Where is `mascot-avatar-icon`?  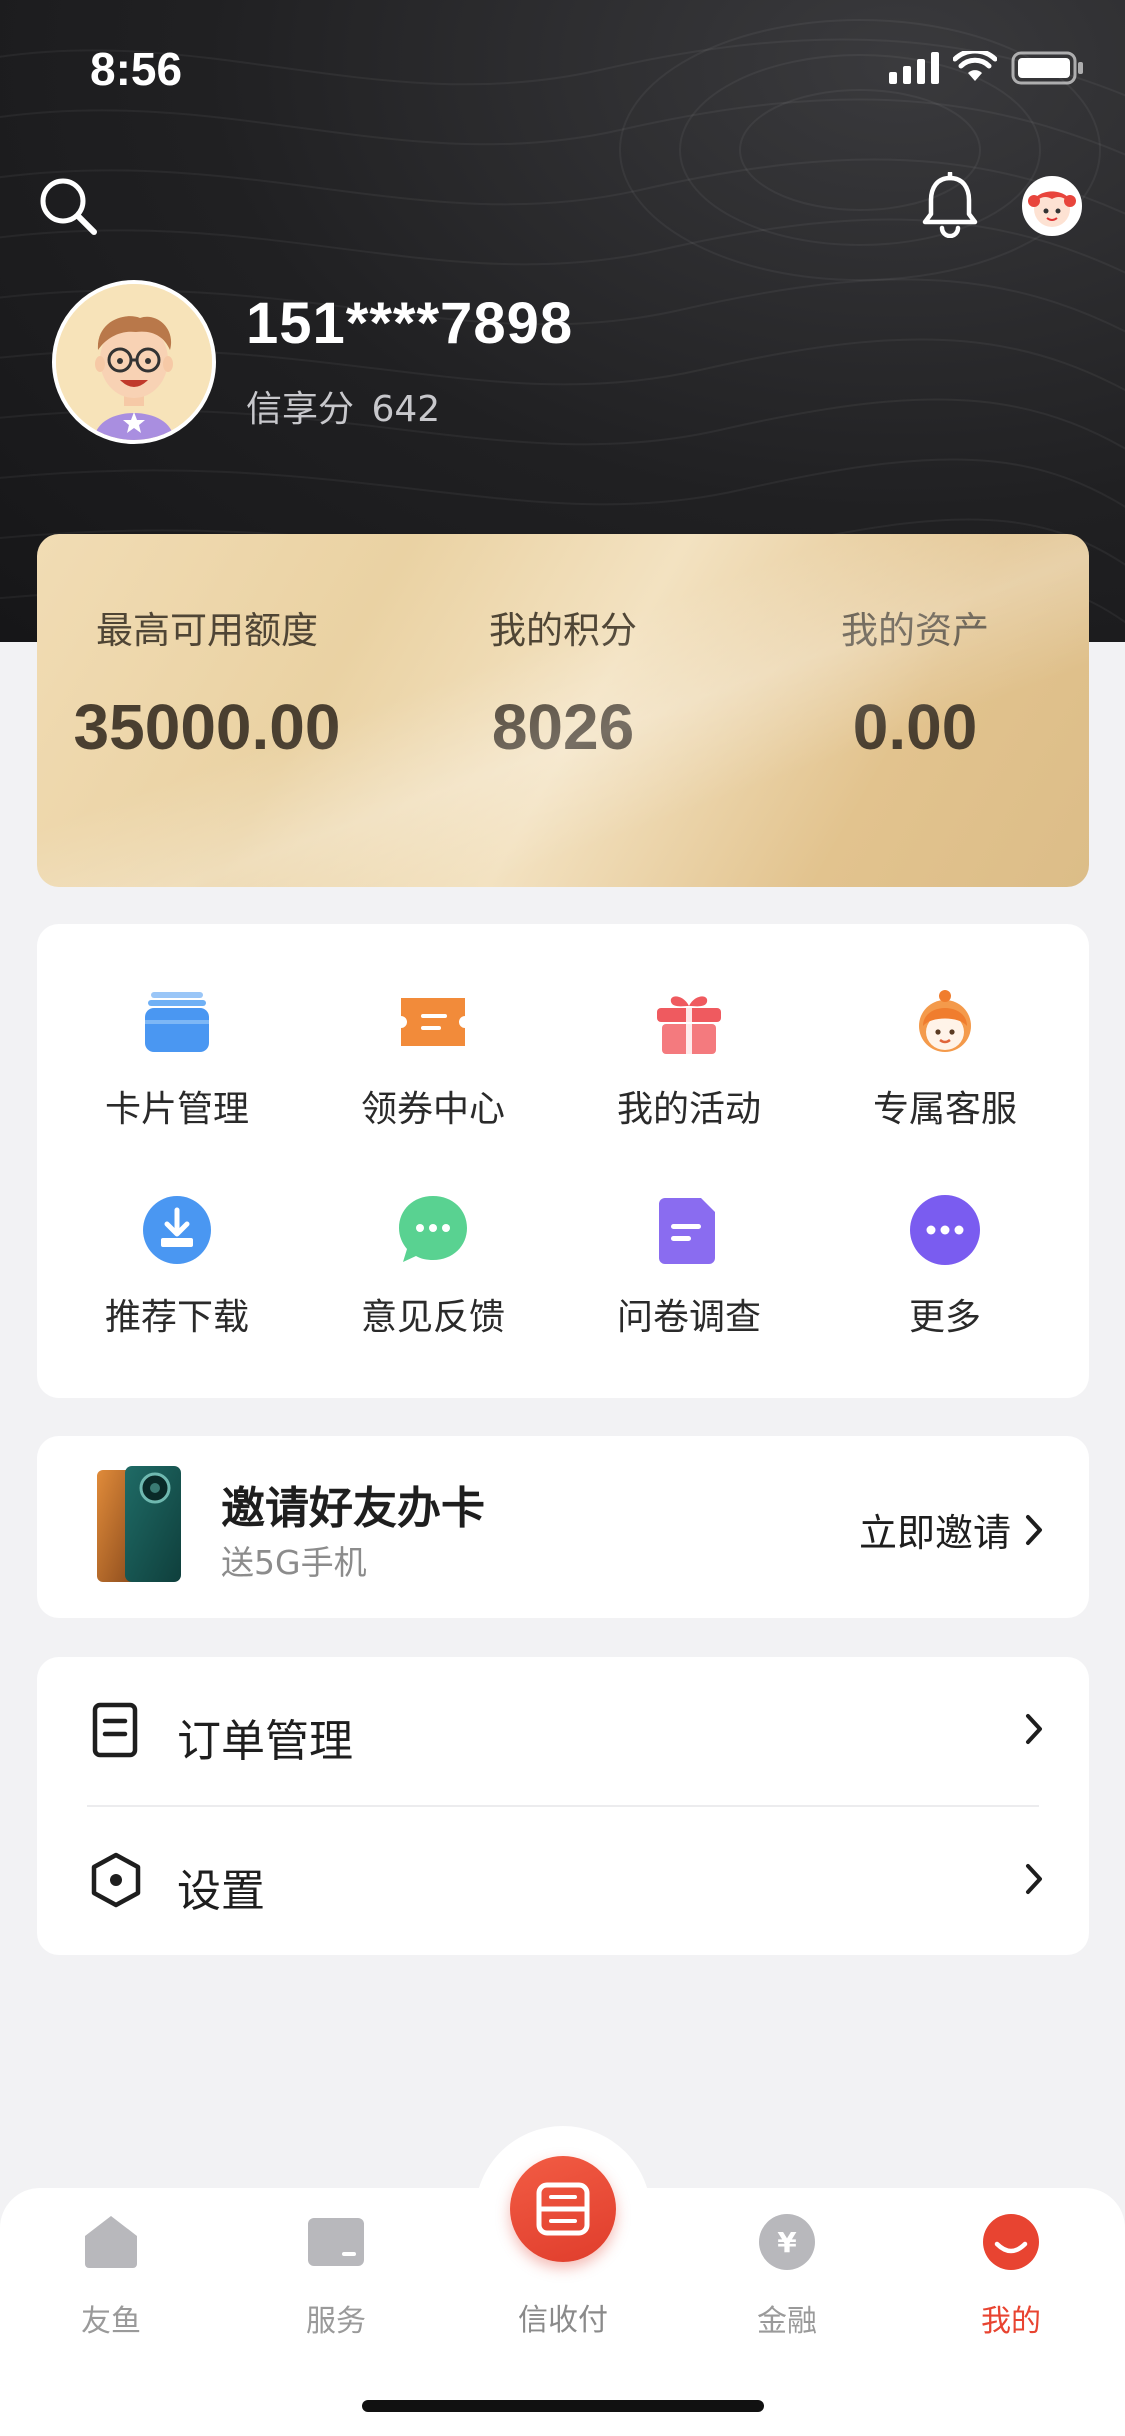 mascot-avatar-icon is located at coordinates (1052, 206).